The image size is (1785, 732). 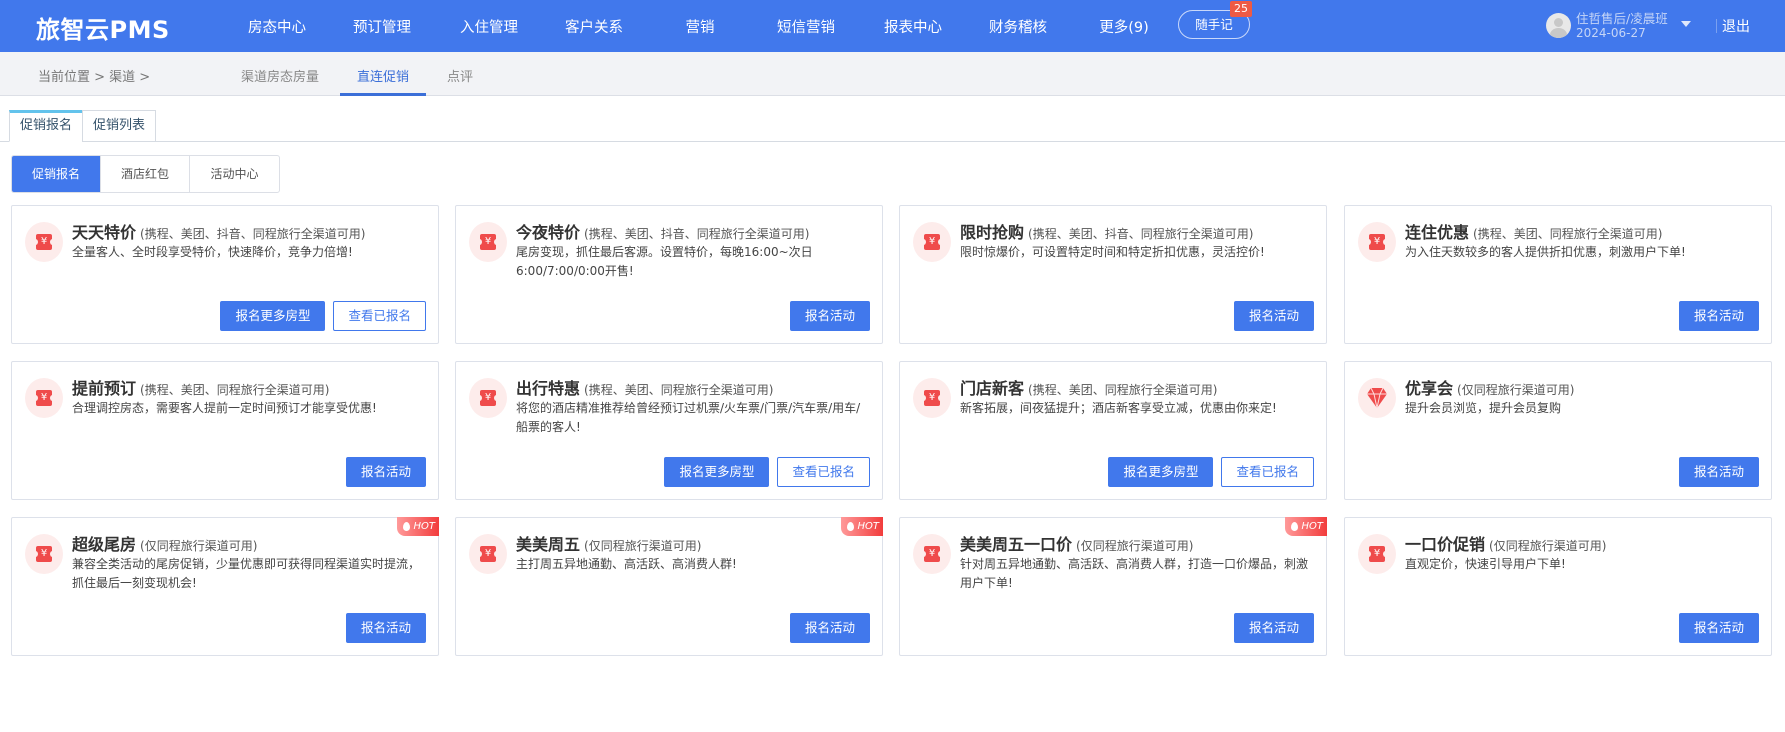 I want to click on card-title: 出行特惠, so click(x=548, y=388).